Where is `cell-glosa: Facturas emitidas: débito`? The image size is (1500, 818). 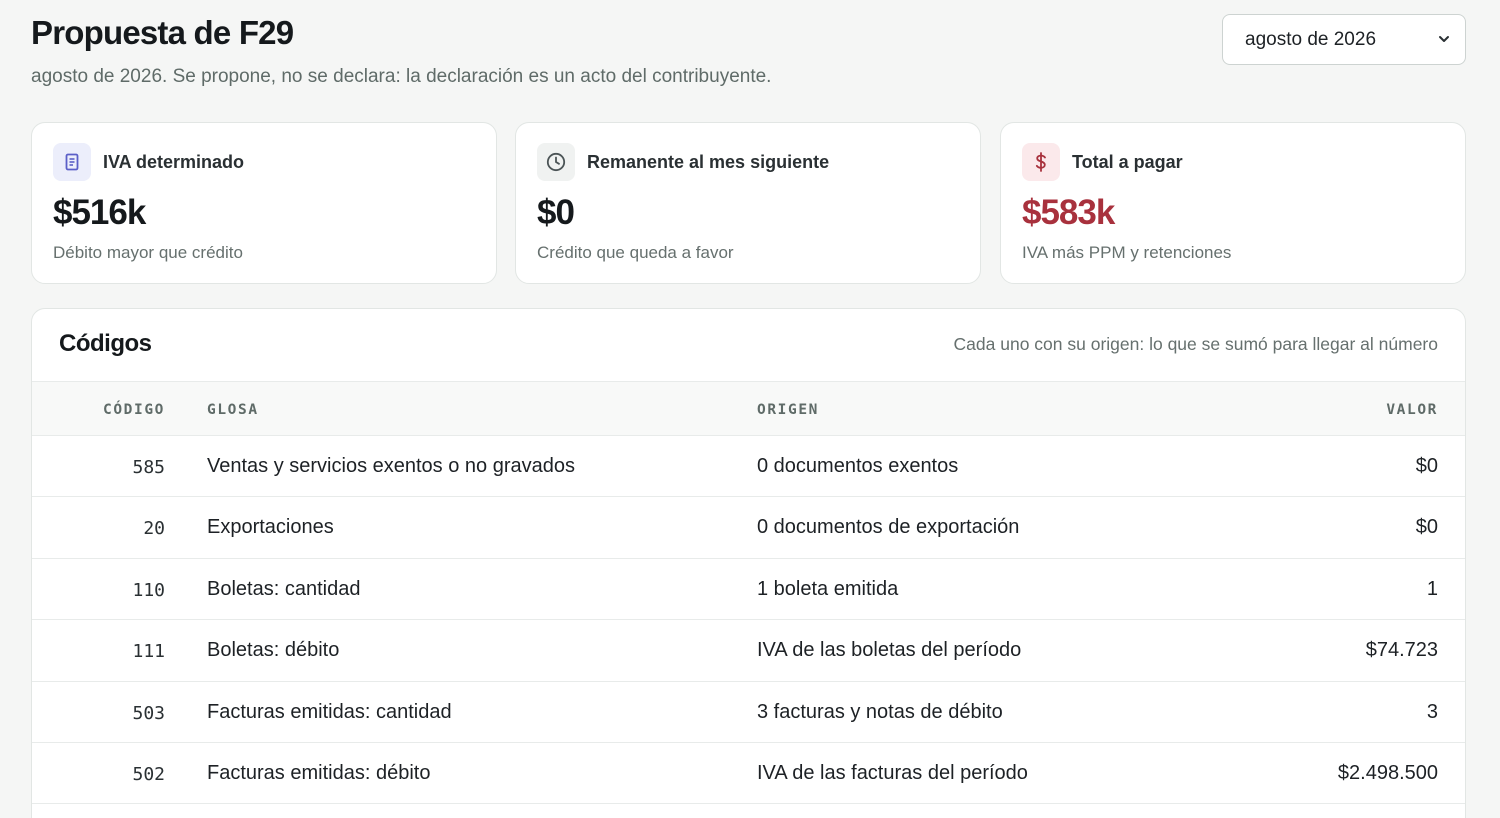
cell-glosa: Facturas emitidas: débito is located at coordinates (319, 772).